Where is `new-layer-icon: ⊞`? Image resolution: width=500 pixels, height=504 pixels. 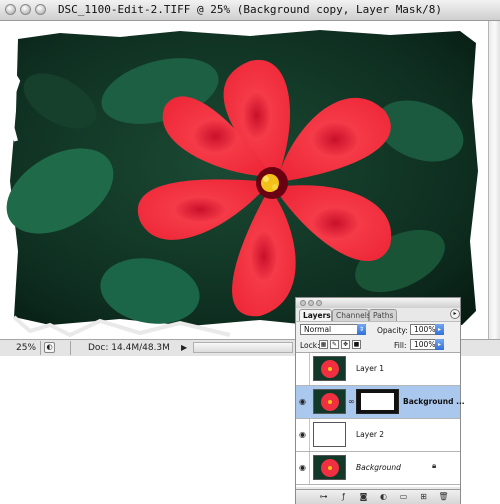 new-layer-icon: ⊞ is located at coordinates (423, 497).